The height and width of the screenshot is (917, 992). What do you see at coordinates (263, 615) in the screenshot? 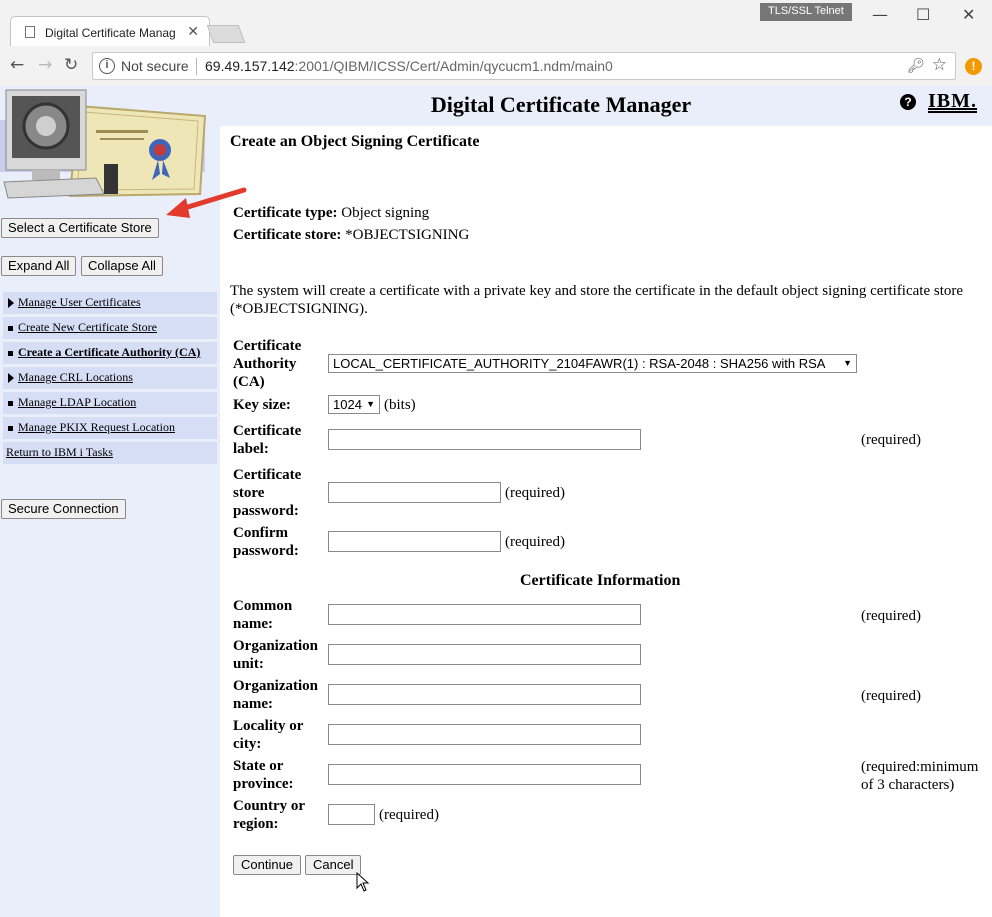
I see `common-name-label: Common name:` at bounding box center [263, 615].